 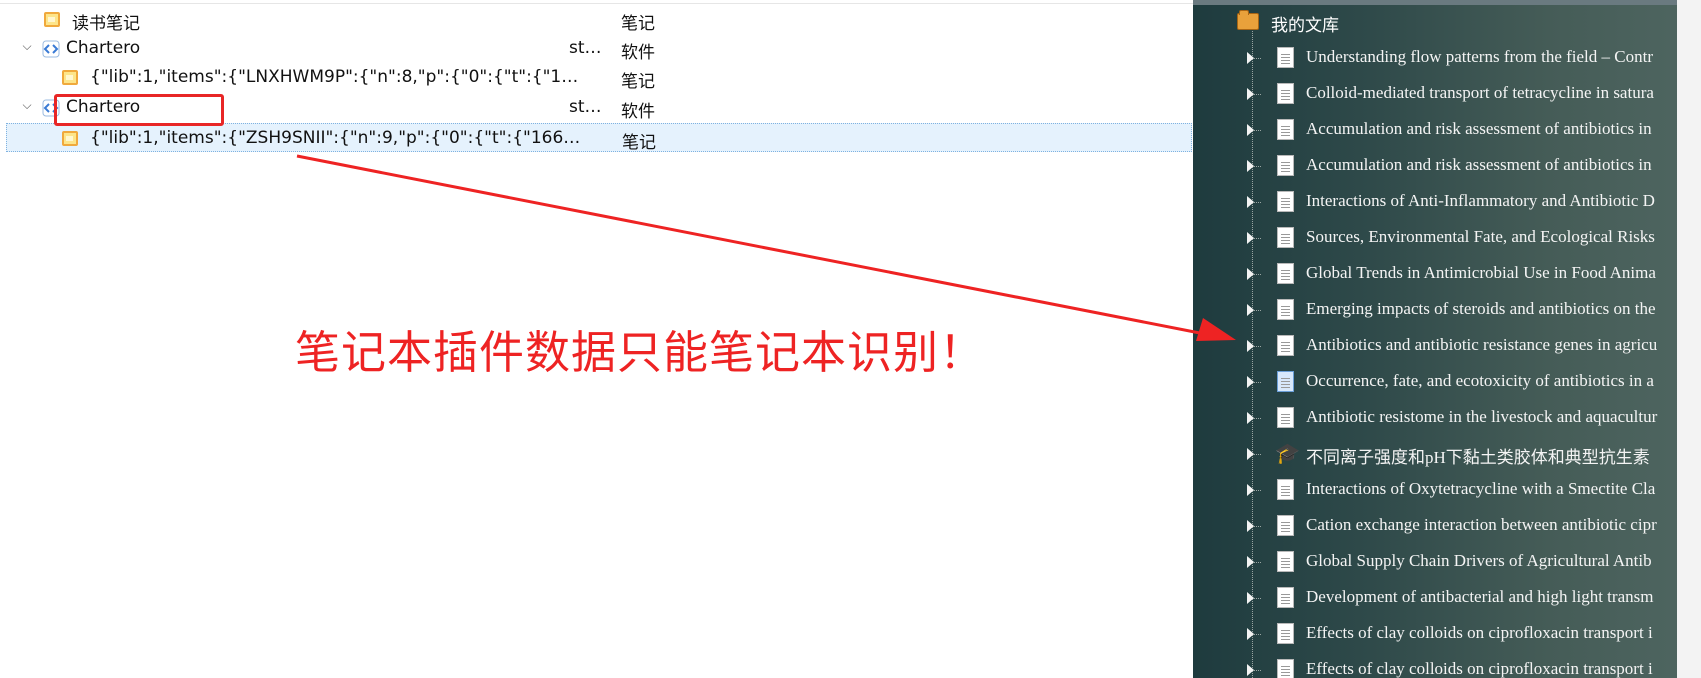 What do you see at coordinates (139, 110) in the screenshot?
I see `highlight-box` at bounding box center [139, 110].